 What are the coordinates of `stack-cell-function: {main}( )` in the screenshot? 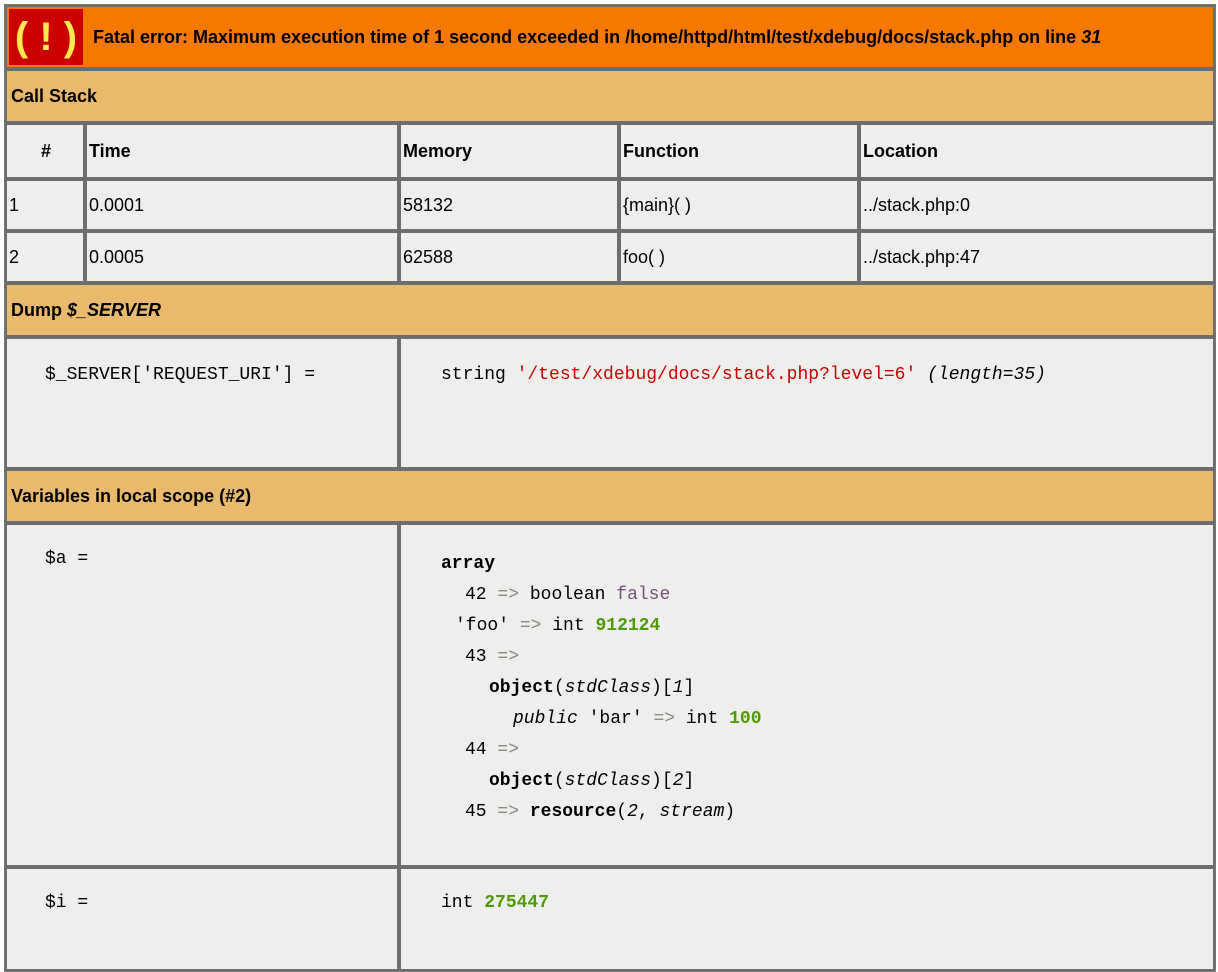 It's located at (739, 205).